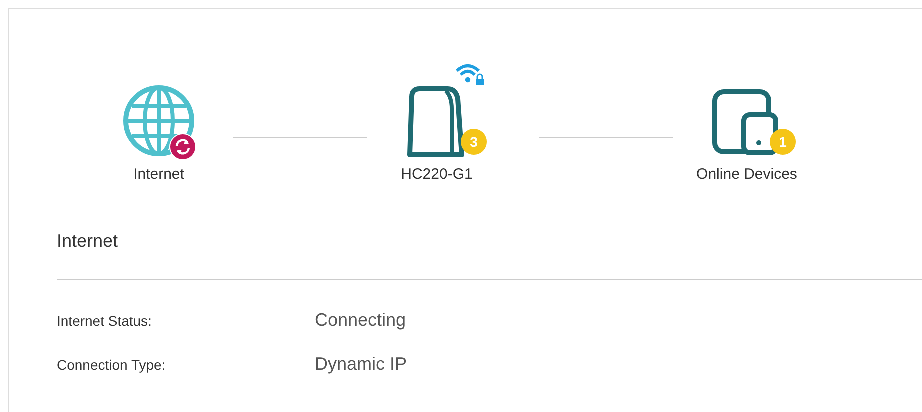  What do you see at coordinates (747, 174) in the screenshot?
I see `node-label: Online Devices` at bounding box center [747, 174].